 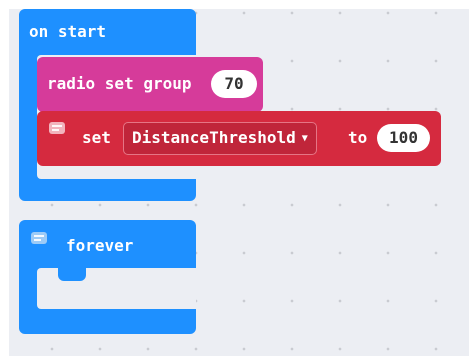 I want to click on variable-name: DistanceThreshold, so click(x=214, y=137).